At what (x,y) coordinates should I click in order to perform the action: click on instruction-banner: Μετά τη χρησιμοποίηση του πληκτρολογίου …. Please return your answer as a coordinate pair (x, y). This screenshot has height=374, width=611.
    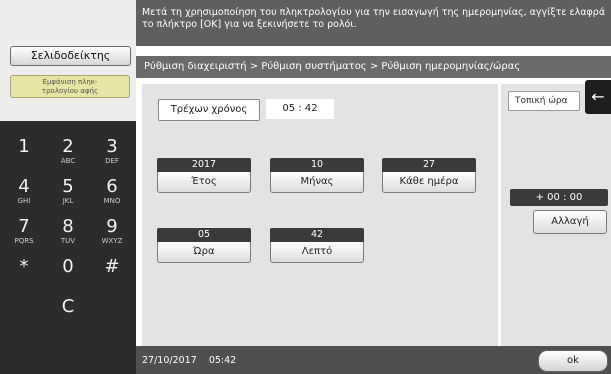
    Looking at the image, I should click on (373, 23).